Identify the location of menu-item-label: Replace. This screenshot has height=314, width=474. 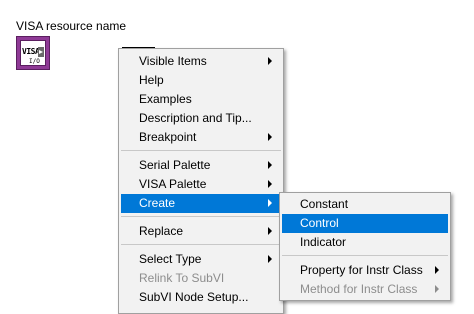
(161, 231).